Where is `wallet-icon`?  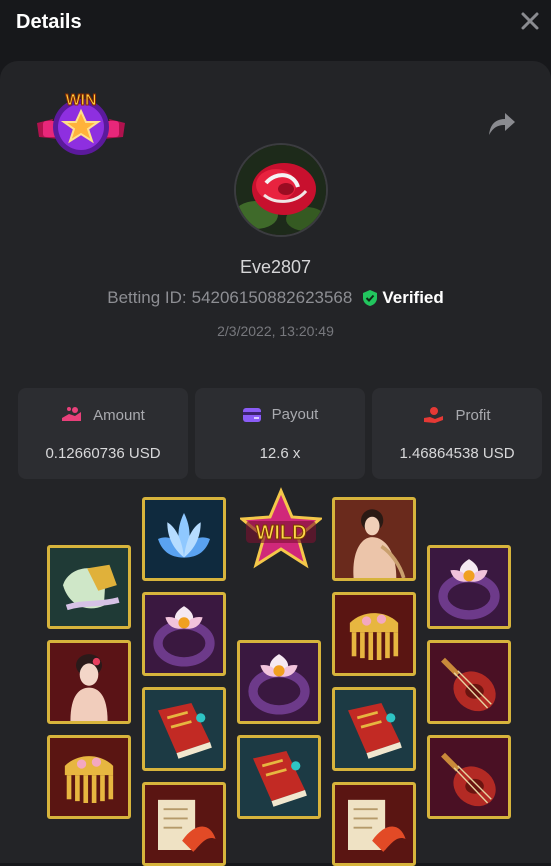 wallet-icon is located at coordinates (251, 414).